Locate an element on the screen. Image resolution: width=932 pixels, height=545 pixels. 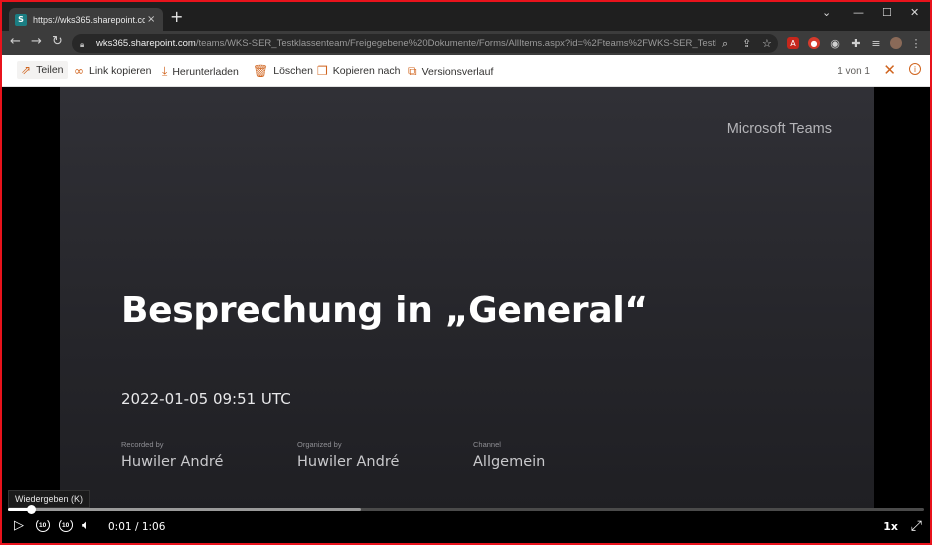
seek-handle is located at coordinates (31, 509).